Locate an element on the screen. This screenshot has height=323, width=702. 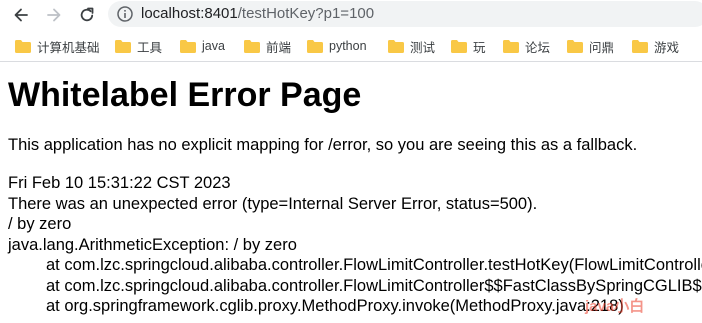
bookmark-folder-cs-basics: 计算机基础 is located at coordinates (57, 46).